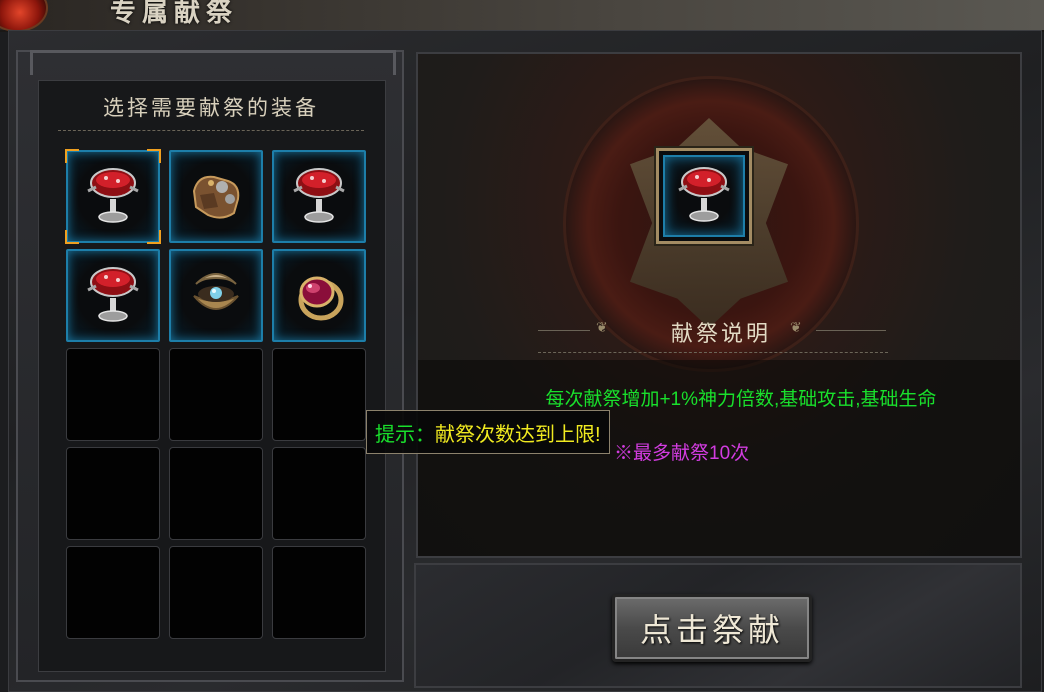 The height and width of the screenshot is (692, 1044). What do you see at coordinates (796, 328) in the screenshot?
I see `swirl-right-icon: ❦` at bounding box center [796, 328].